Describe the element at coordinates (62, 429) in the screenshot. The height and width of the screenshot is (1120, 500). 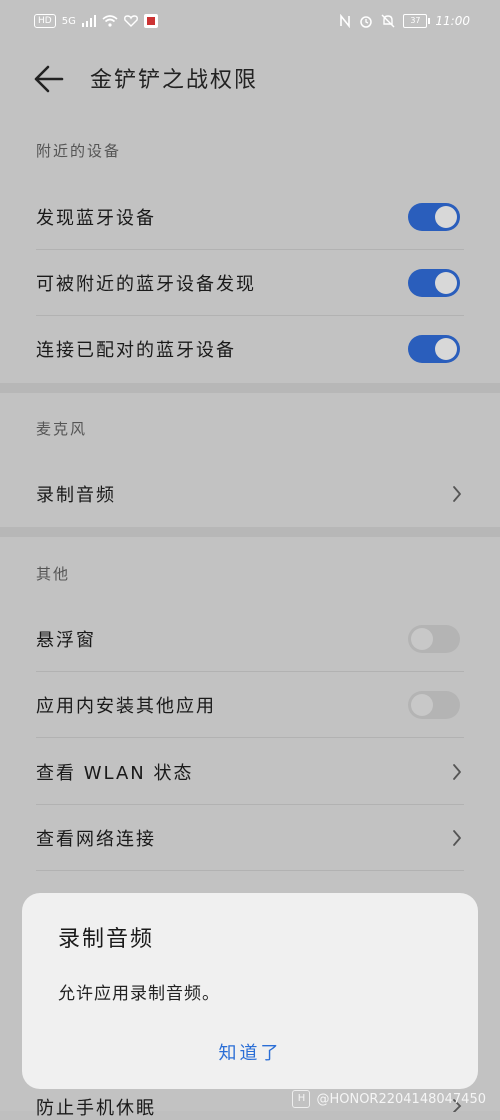
I see `section-label-microphone: 麦克风` at that location.